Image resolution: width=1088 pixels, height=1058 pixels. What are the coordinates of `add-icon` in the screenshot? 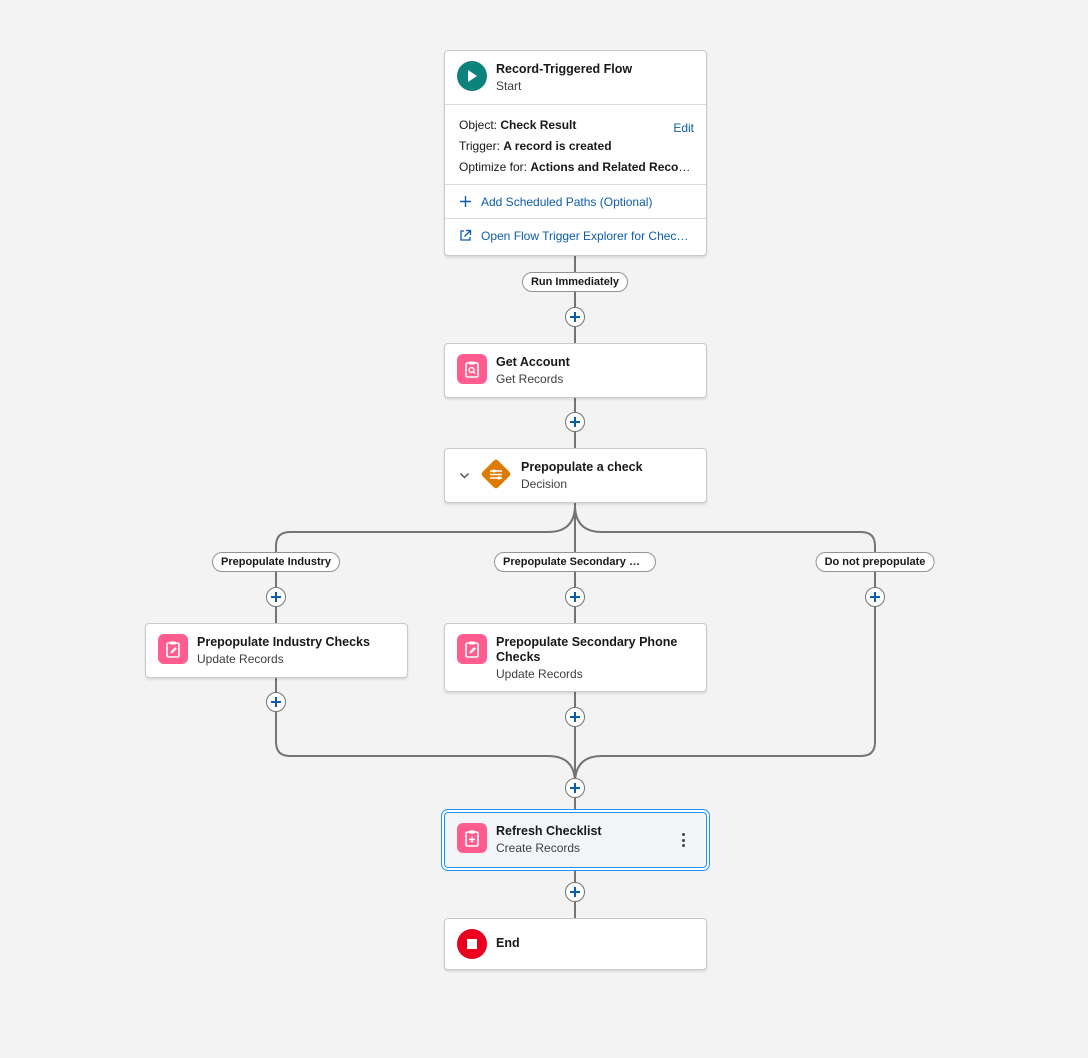 It's located at (466, 201).